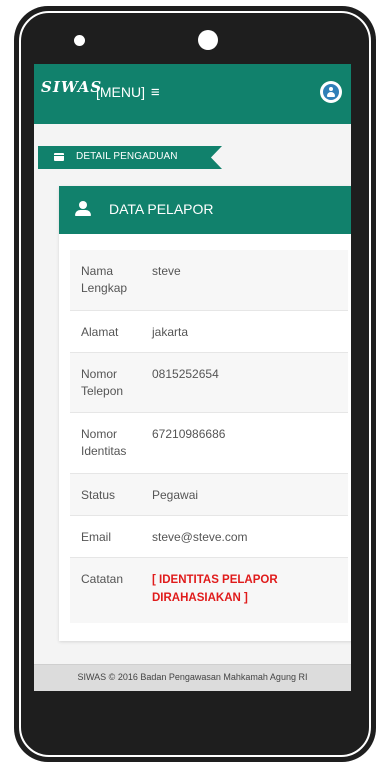  I want to click on siwas-logo: SIWAS, so click(71, 87).